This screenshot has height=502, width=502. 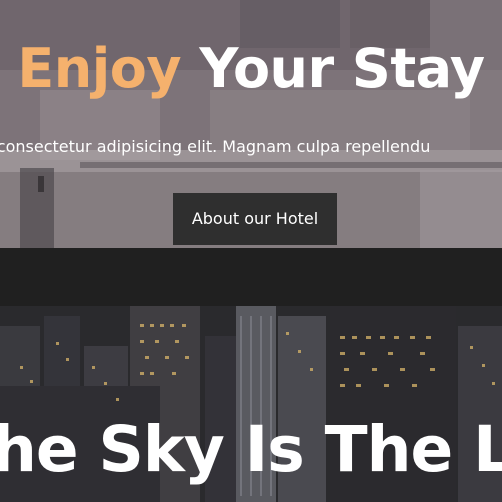 What do you see at coordinates (251, 277) in the screenshot?
I see `dark-divider-band` at bounding box center [251, 277].